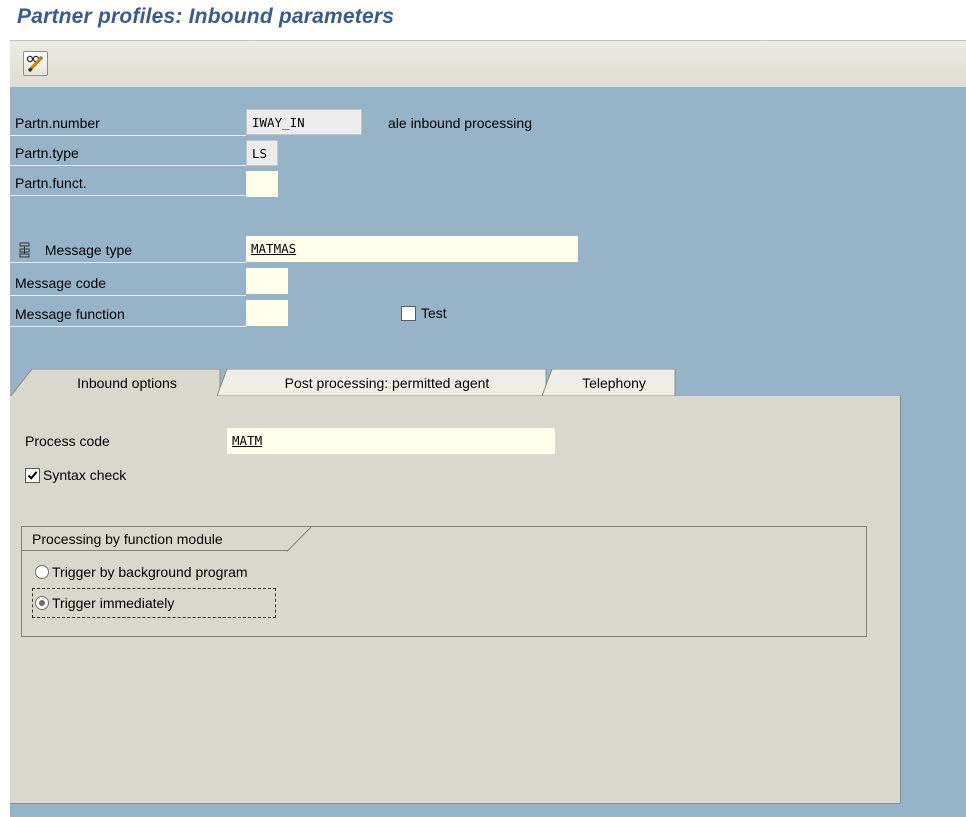 The image size is (966, 817). Describe the element at coordinates (434, 313) in the screenshot. I see `test-label: Test` at that location.